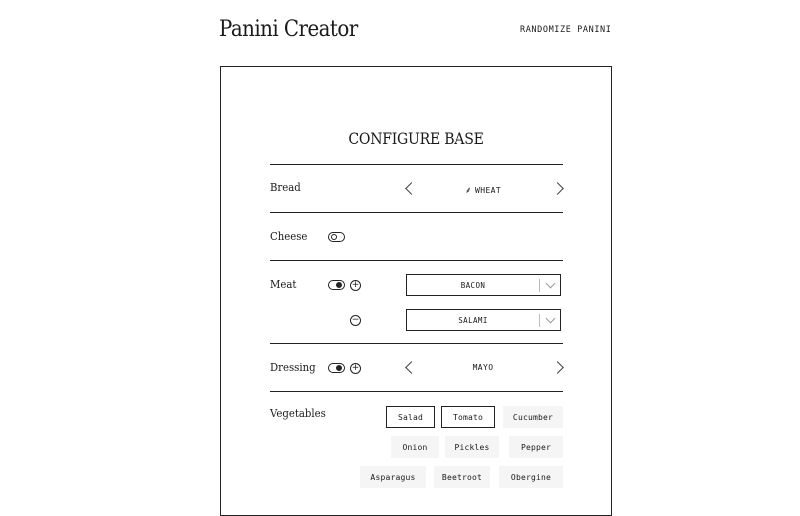  Describe the element at coordinates (289, 236) in the screenshot. I see `cheese-label: Cheese` at that location.